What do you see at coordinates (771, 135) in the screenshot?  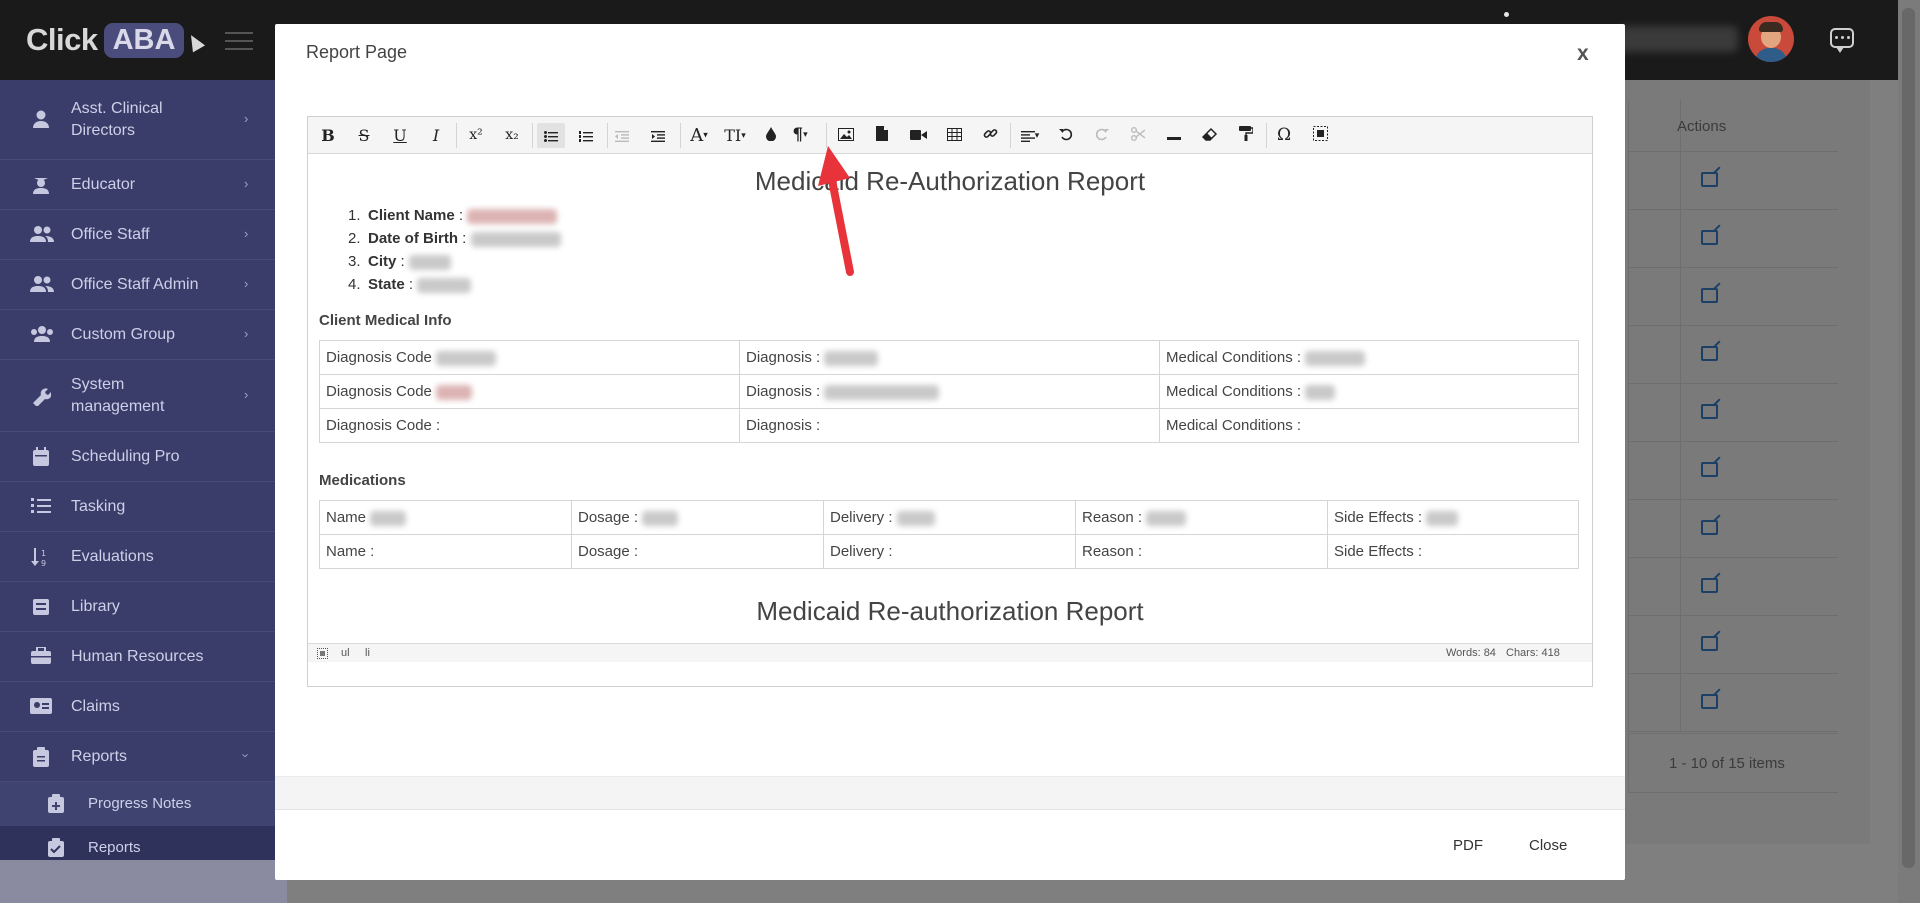 I see `highlight-color-button` at bounding box center [771, 135].